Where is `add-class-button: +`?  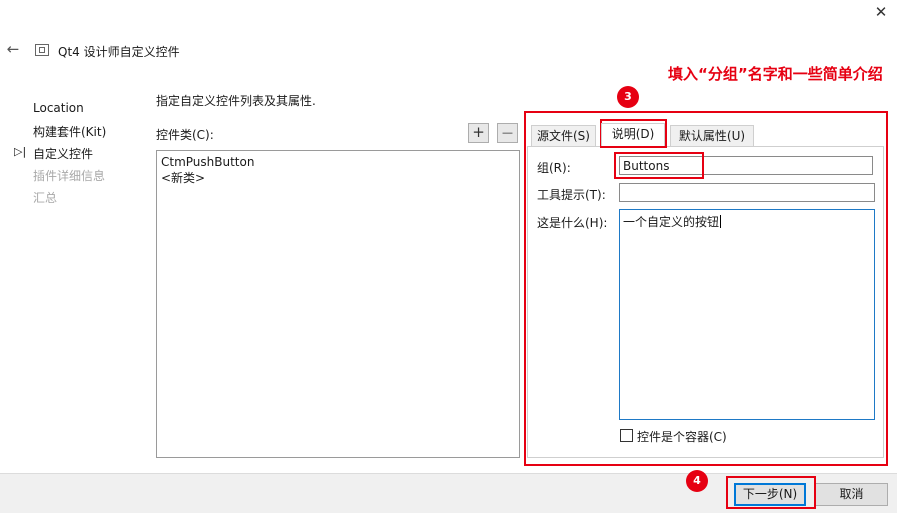
add-class-button: + is located at coordinates (478, 133).